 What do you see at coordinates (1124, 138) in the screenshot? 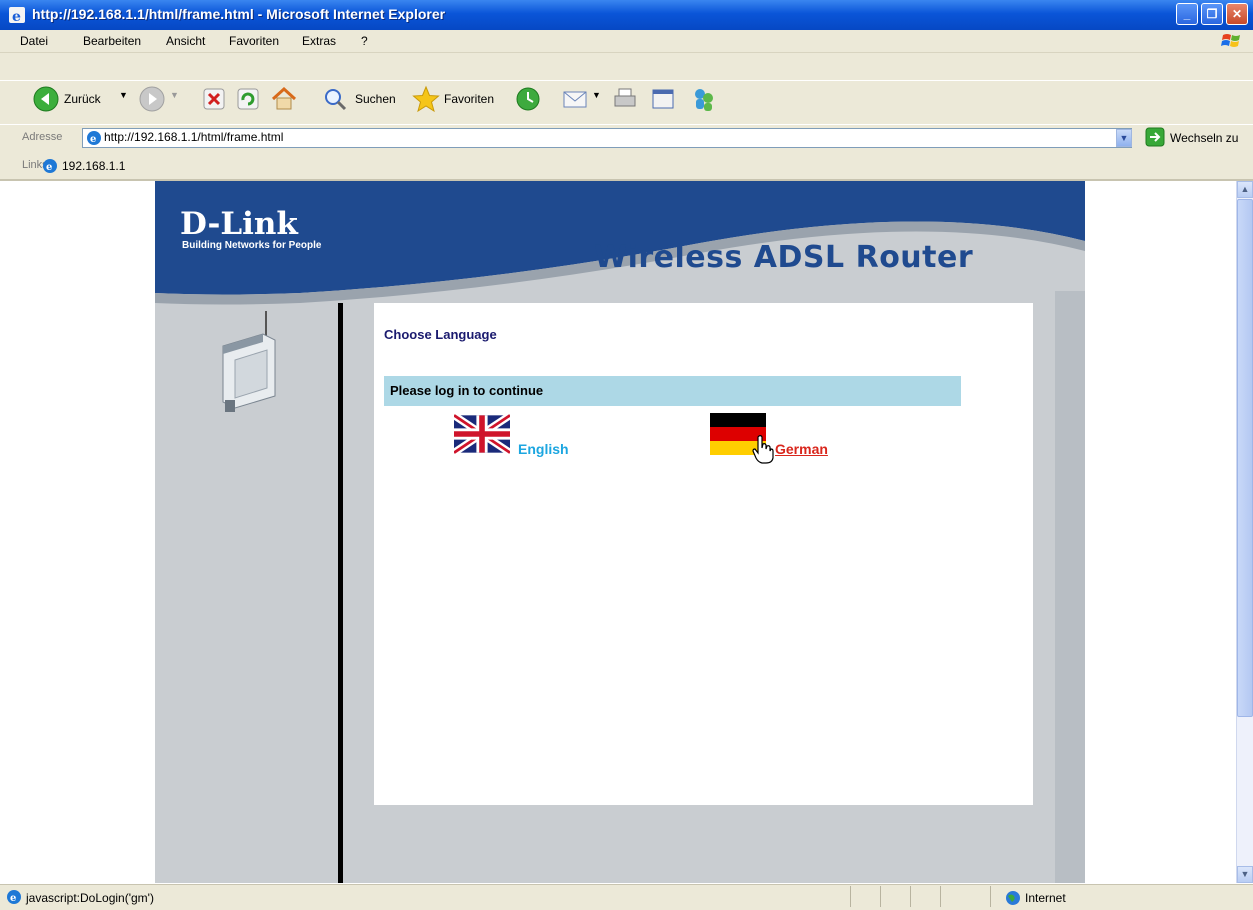
I see `address-dropdown-icon: ▼` at bounding box center [1124, 138].